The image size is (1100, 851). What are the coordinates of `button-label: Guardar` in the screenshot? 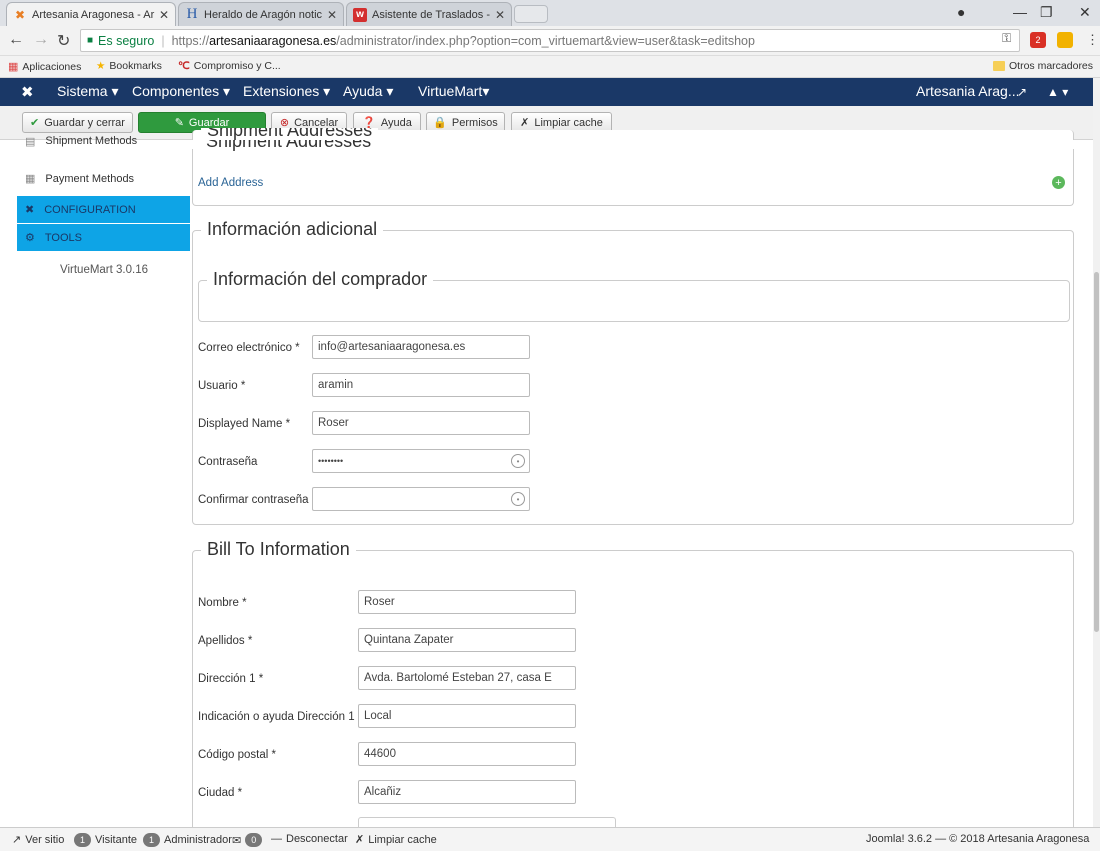 It's located at (209, 122).